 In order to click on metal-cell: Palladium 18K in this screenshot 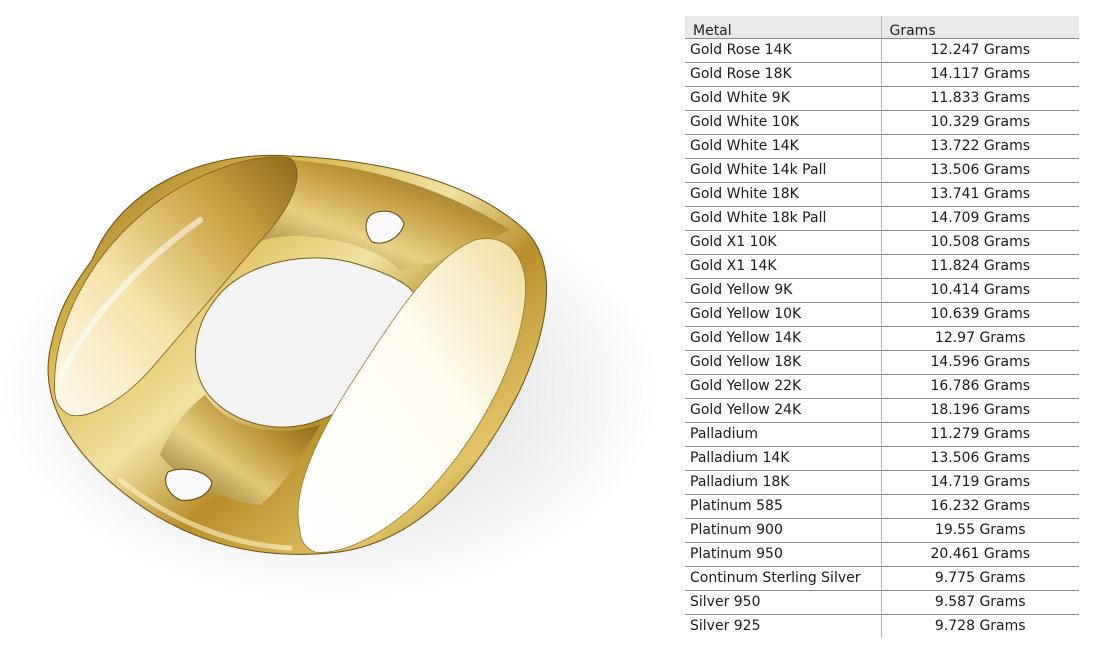, I will do `click(783, 482)`.